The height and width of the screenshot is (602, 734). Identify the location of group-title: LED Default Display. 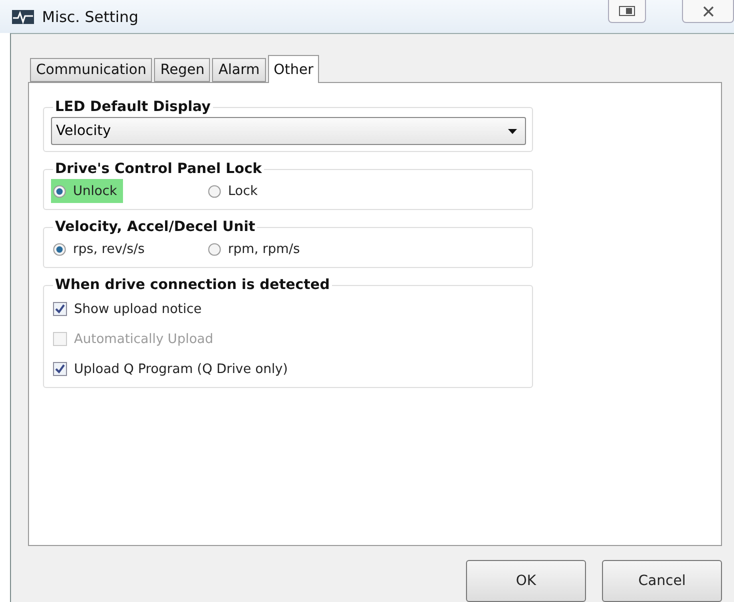
(133, 107).